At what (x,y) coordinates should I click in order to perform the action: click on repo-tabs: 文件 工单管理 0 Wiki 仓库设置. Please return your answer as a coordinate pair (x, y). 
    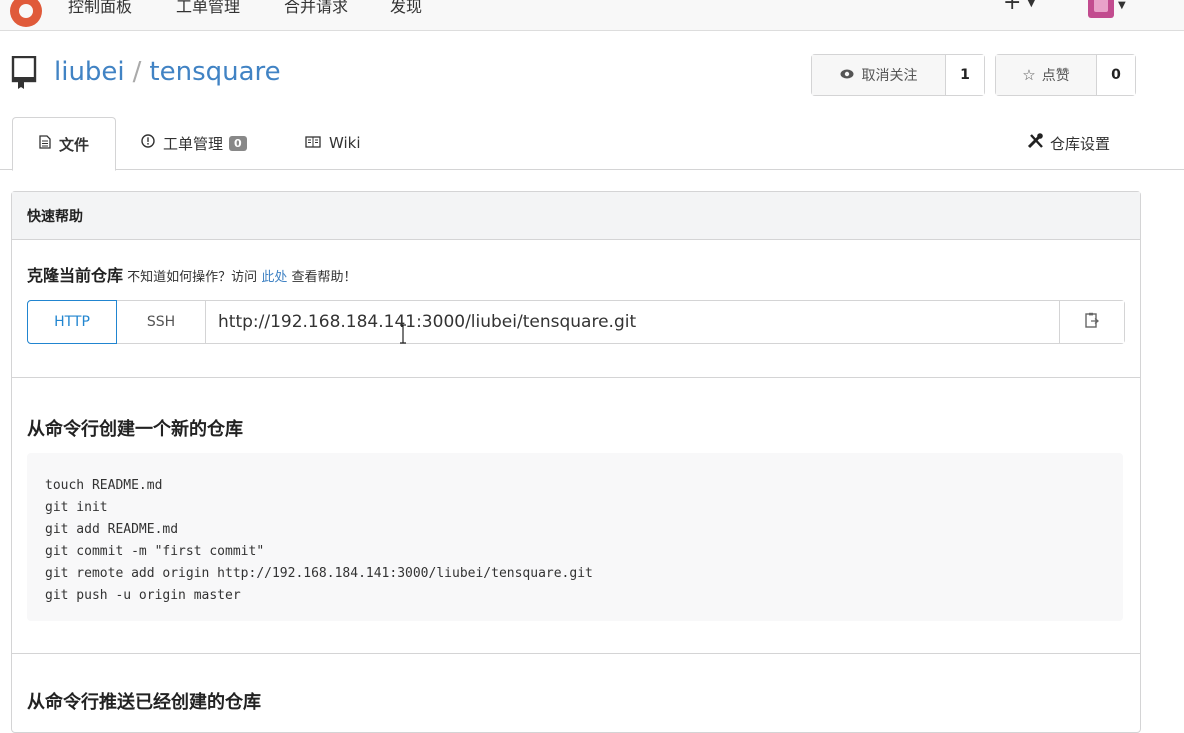
    Looking at the image, I should click on (592, 144).